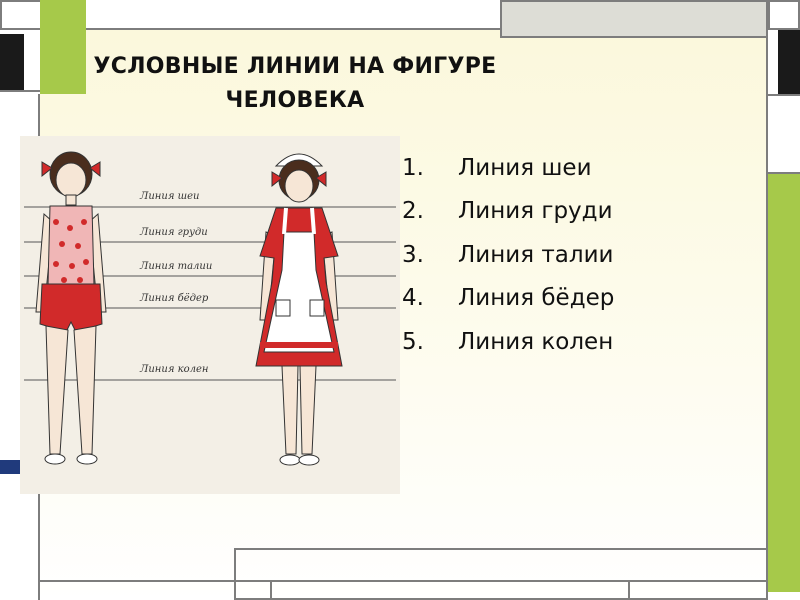 This screenshot has width=800, height=600. What do you see at coordinates (10, 467) in the screenshot?
I see `blue-strip-left` at bounding box center [10, 467].